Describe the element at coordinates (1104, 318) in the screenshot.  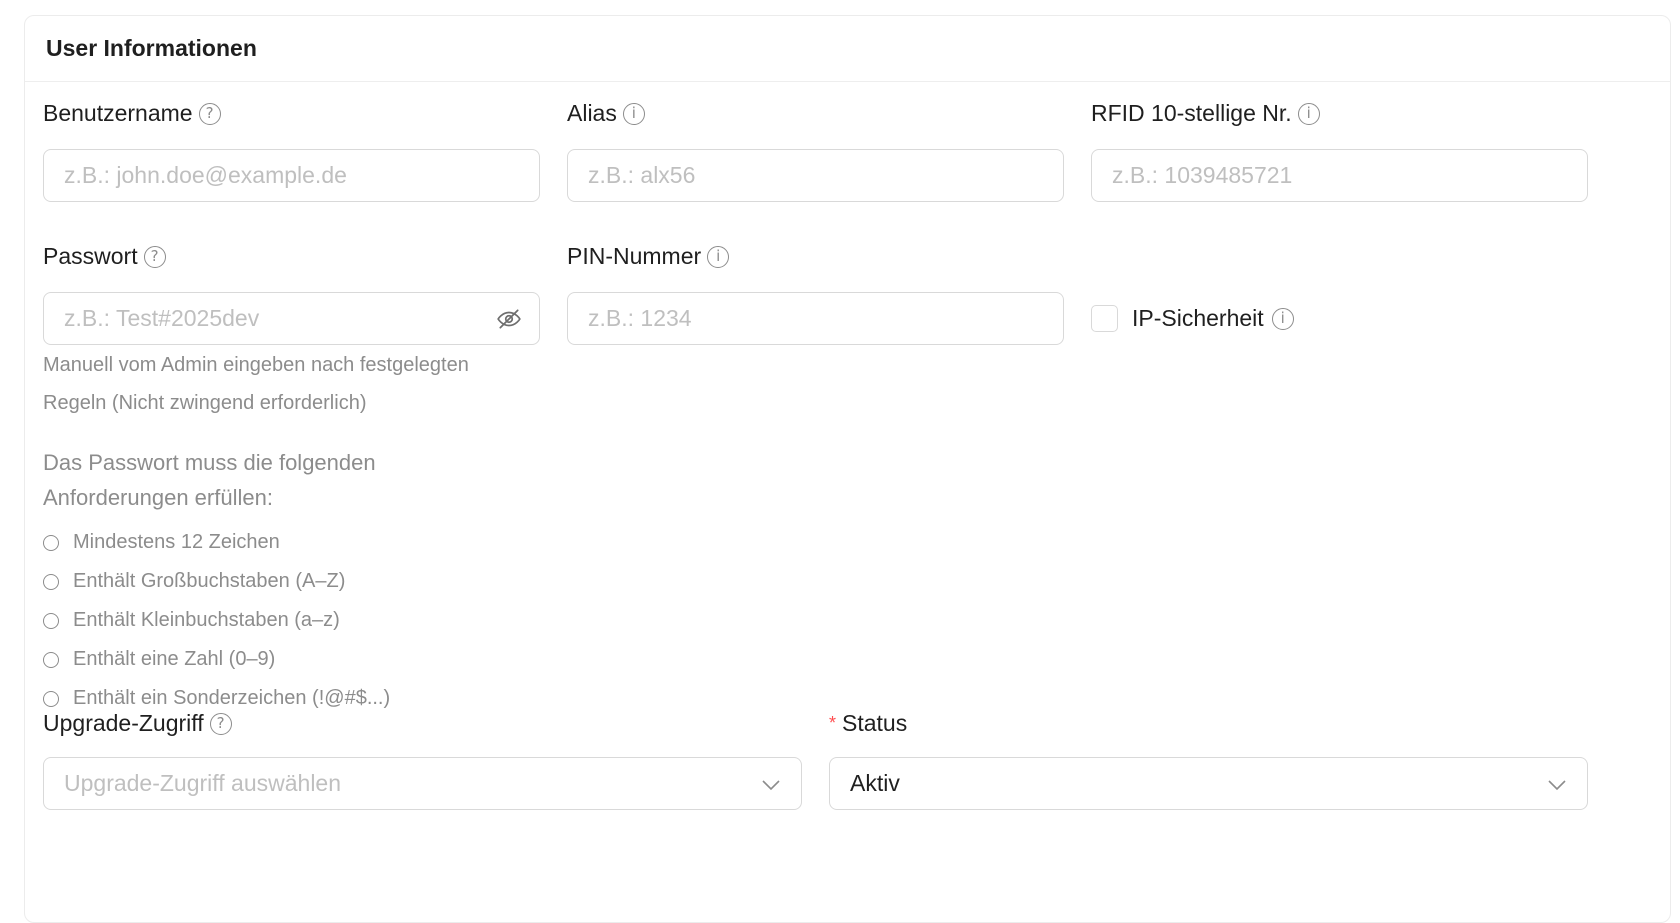
I see `ip-security-checkbox` at that location.